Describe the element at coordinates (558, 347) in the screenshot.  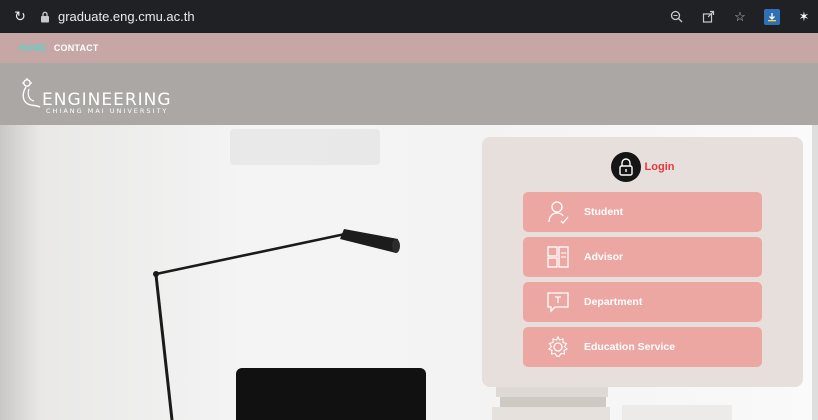
I see `education-service-icon` at that location.